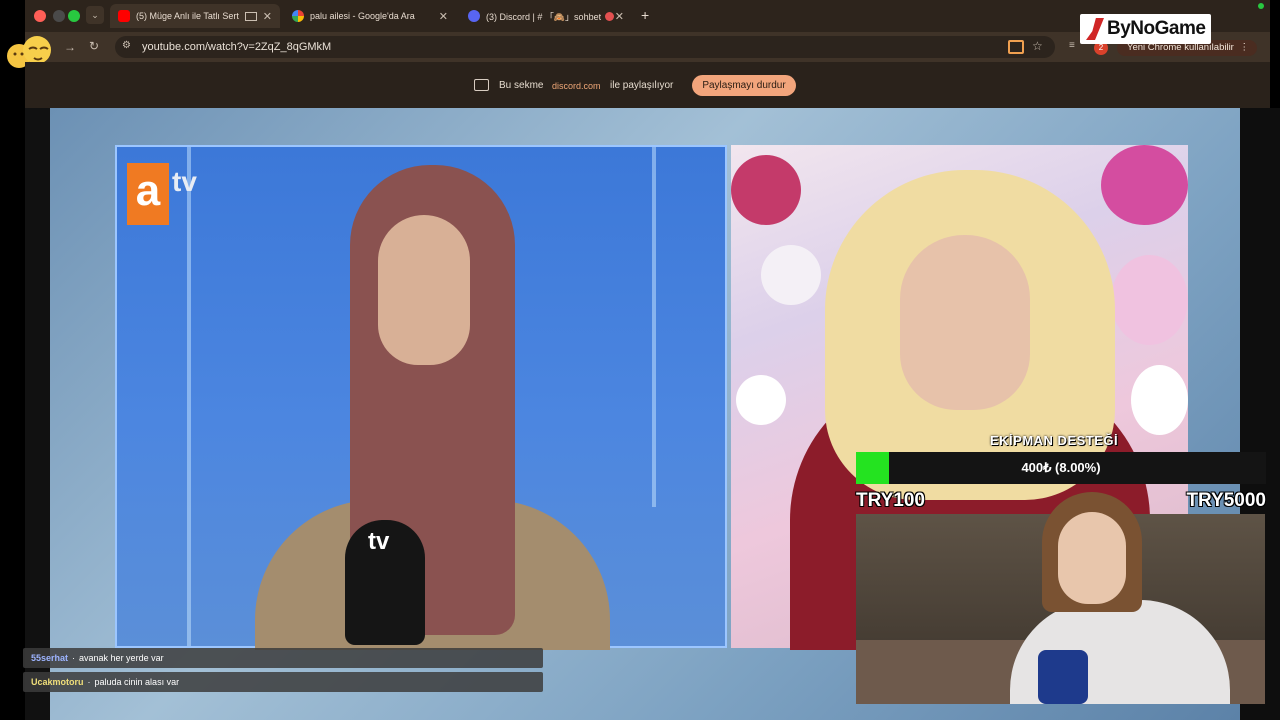 The height and width of the screenshot is (720, 1280). What do you see at coordinates (1061, 467) in the screenshot?
I see `donation-progress-text: 400₺ (8.00%)` at bounding box center [1061, 467].